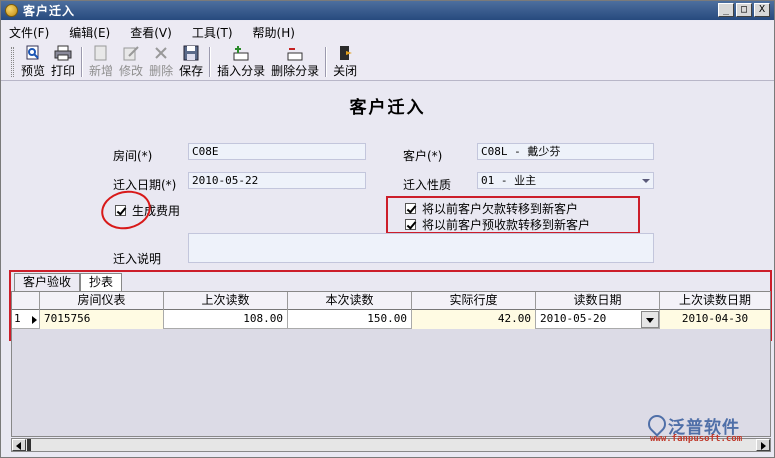  I want to click on cell-meter: 7015756, so click(102, 319).